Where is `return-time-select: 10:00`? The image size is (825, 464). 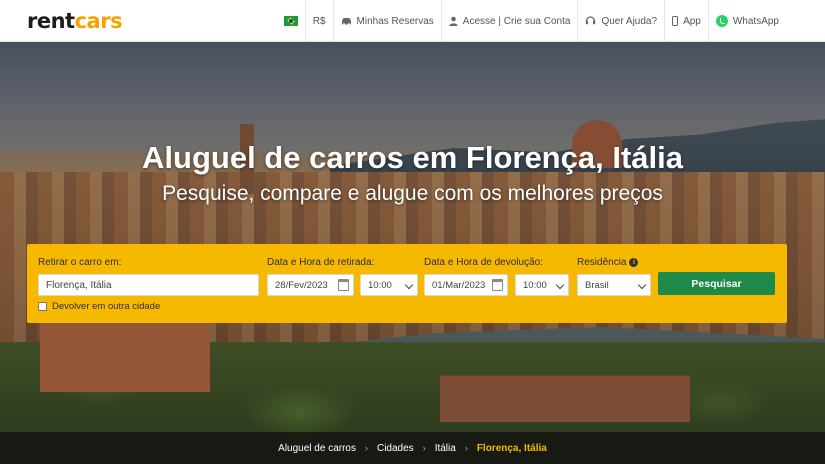
return-time-select: 10:00 is located at coordinates (542, 285).